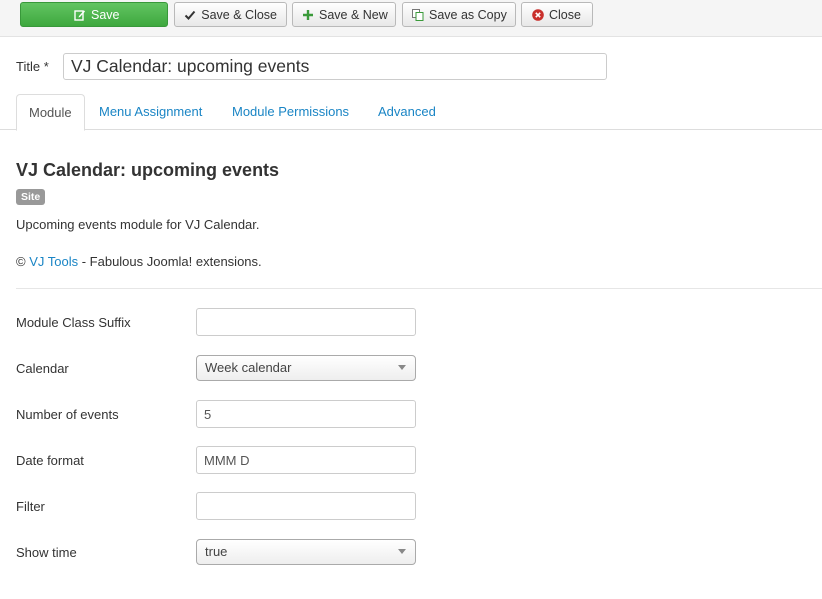 The image size is (822, 599). What do you see at coordinates (170, 261) in the screenshot?
I see `credit-suffix: - Fabulous Joomla! extensions.` at bounding box center [170, 261].